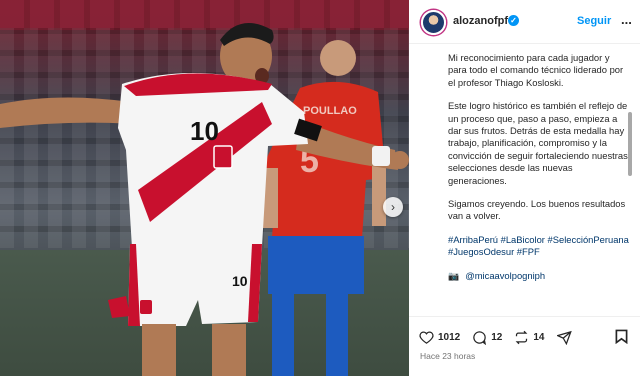 The height and width of the screenshot is (376, 640). Describe the element at coordinates (621, 336) in the screenshot. I see `bookmark-icon` at that location.